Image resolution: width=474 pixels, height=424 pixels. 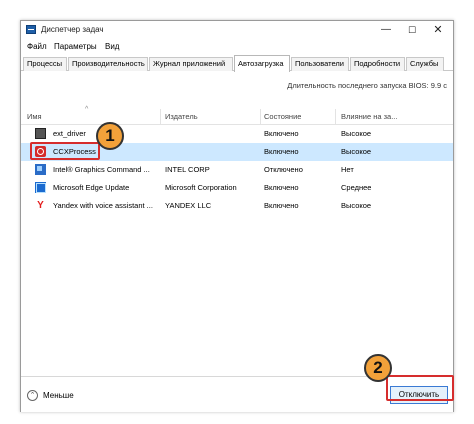 I want to click on row-impact: Среднее, so click(x=356, y=187).